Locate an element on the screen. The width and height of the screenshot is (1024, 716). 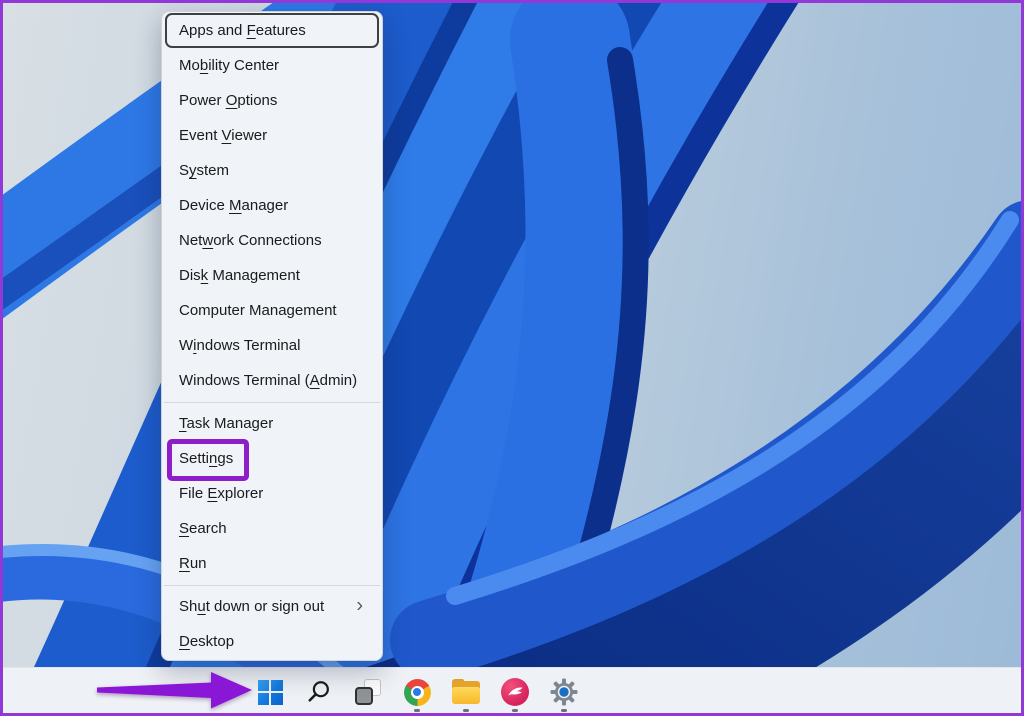
search-button is located at coordinates (319, 692).